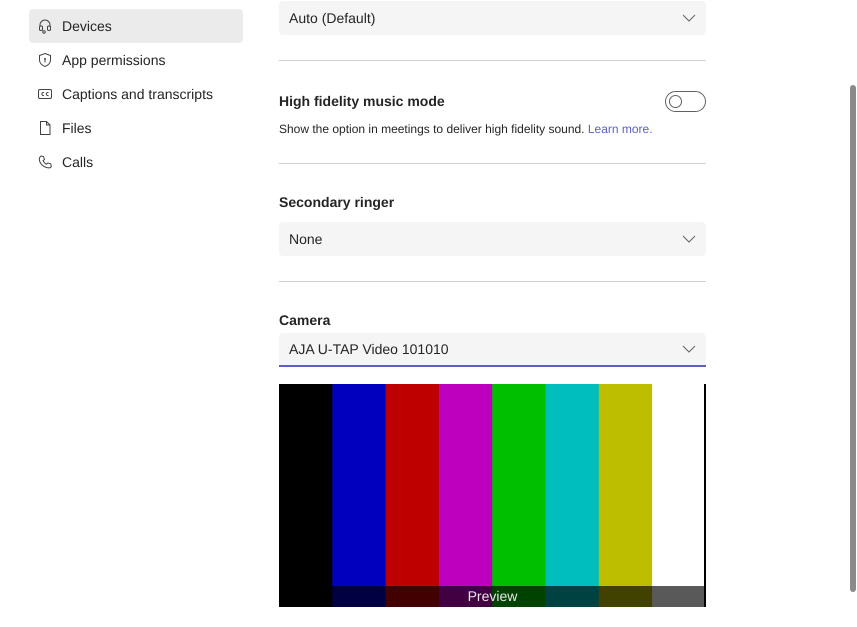 This screenshot has height=627, width=857. Describe the element at coordinates (136, 26) in the screenshot. I see `sidebar-item: Devices` at that location.